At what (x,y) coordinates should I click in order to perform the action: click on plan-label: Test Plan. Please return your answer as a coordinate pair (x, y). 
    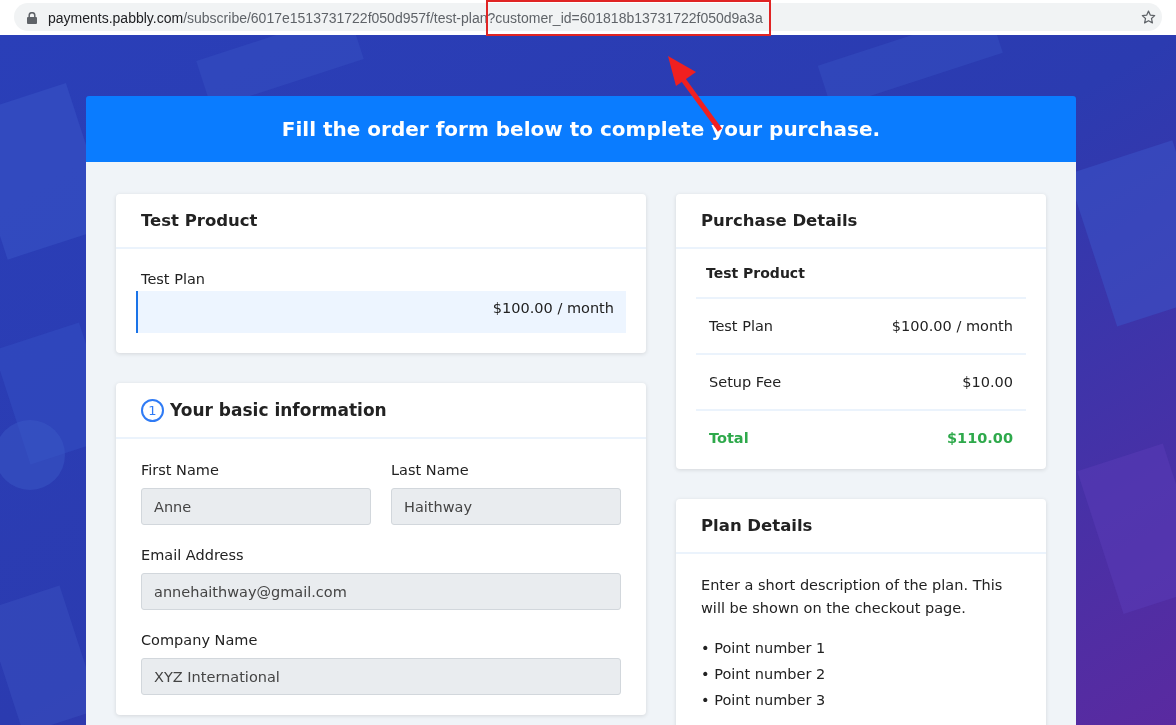
    Looking at the image, I should click on (173, 279).